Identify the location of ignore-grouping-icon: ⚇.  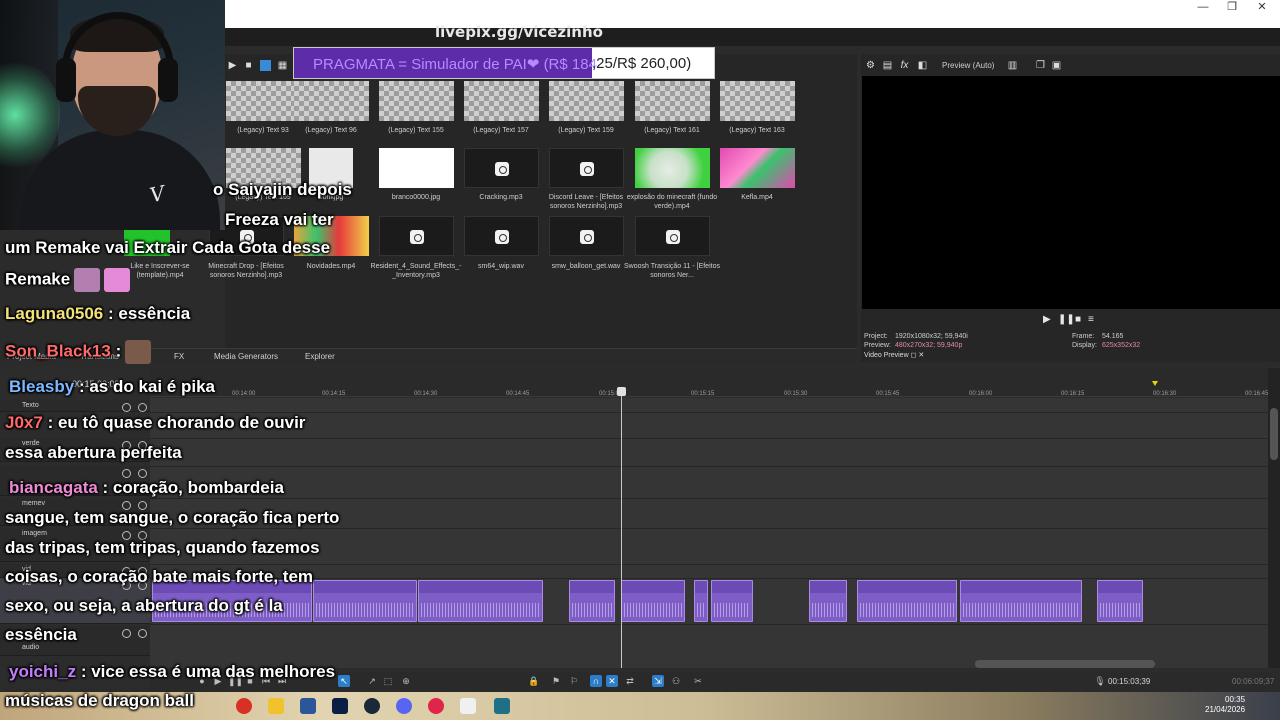
(676, 681).